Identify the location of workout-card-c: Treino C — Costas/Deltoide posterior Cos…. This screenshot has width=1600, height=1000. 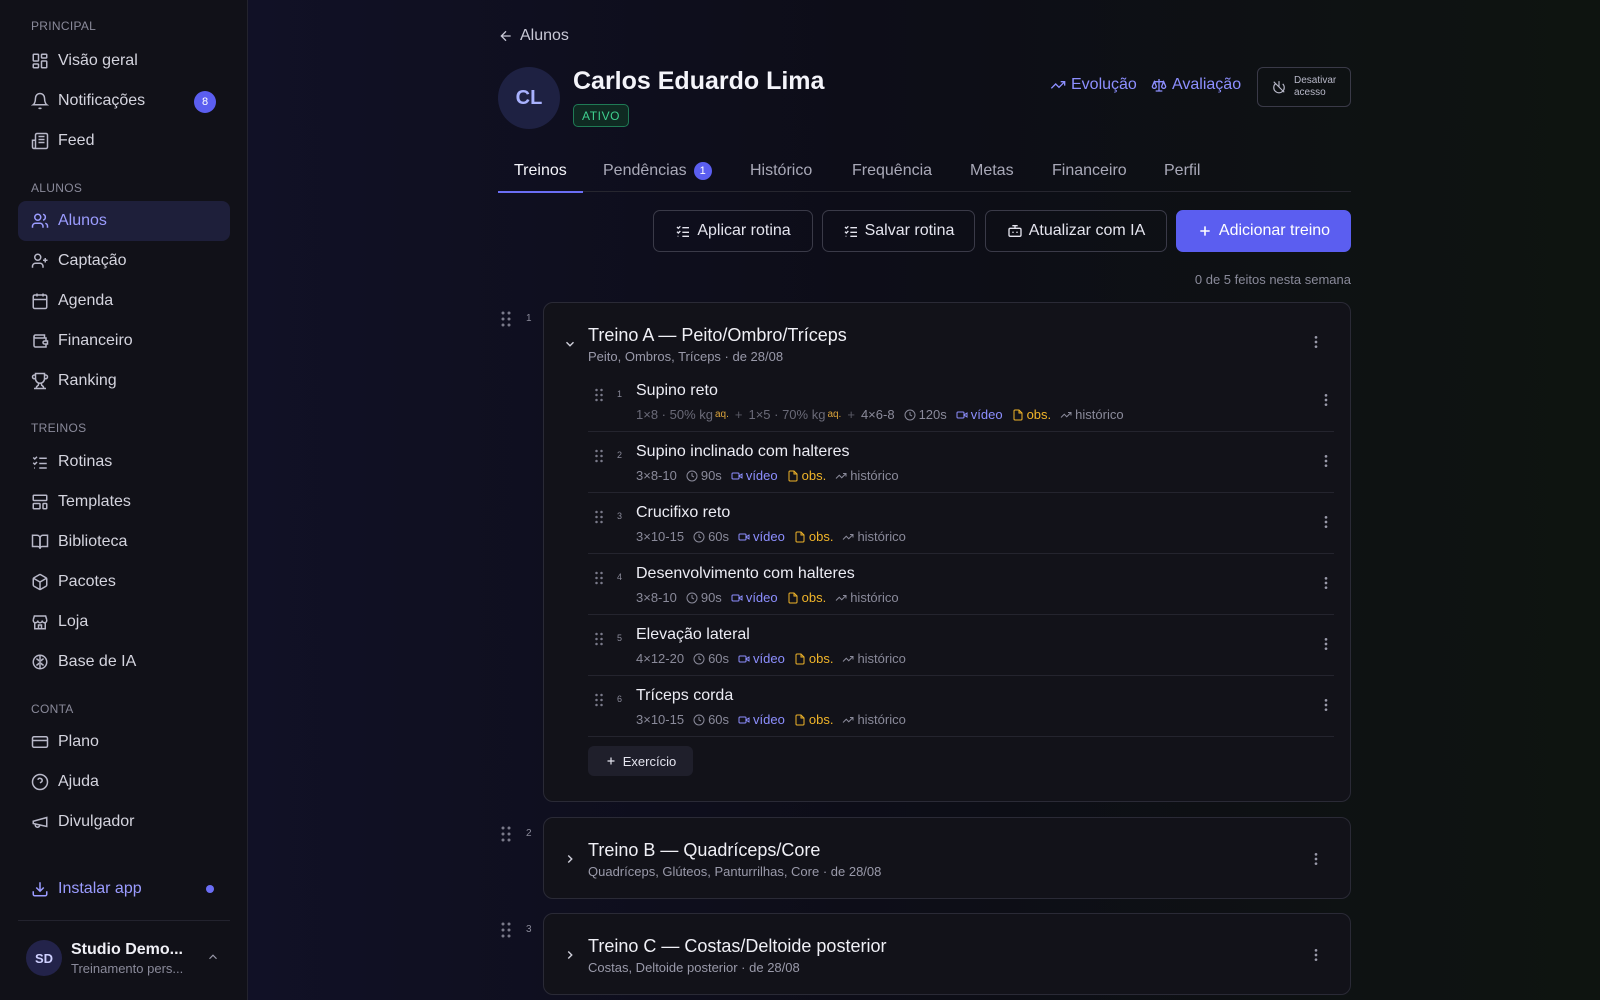
(947, 954).